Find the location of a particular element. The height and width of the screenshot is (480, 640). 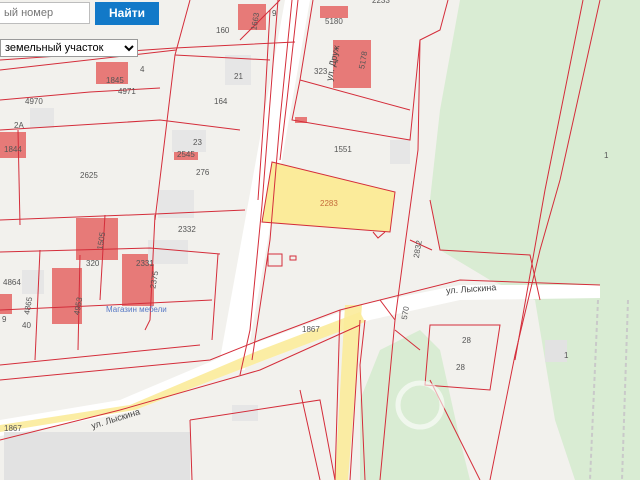

parcel-label: 4970 is located at coordinates (34, 101).